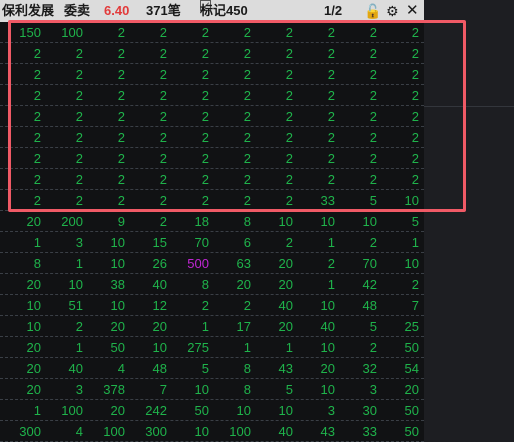 The width and height of the screenshot is (514, 442). Describe the element at coordinates (369, 368) in the screenshot. I see `order-cell: 32` at that location.